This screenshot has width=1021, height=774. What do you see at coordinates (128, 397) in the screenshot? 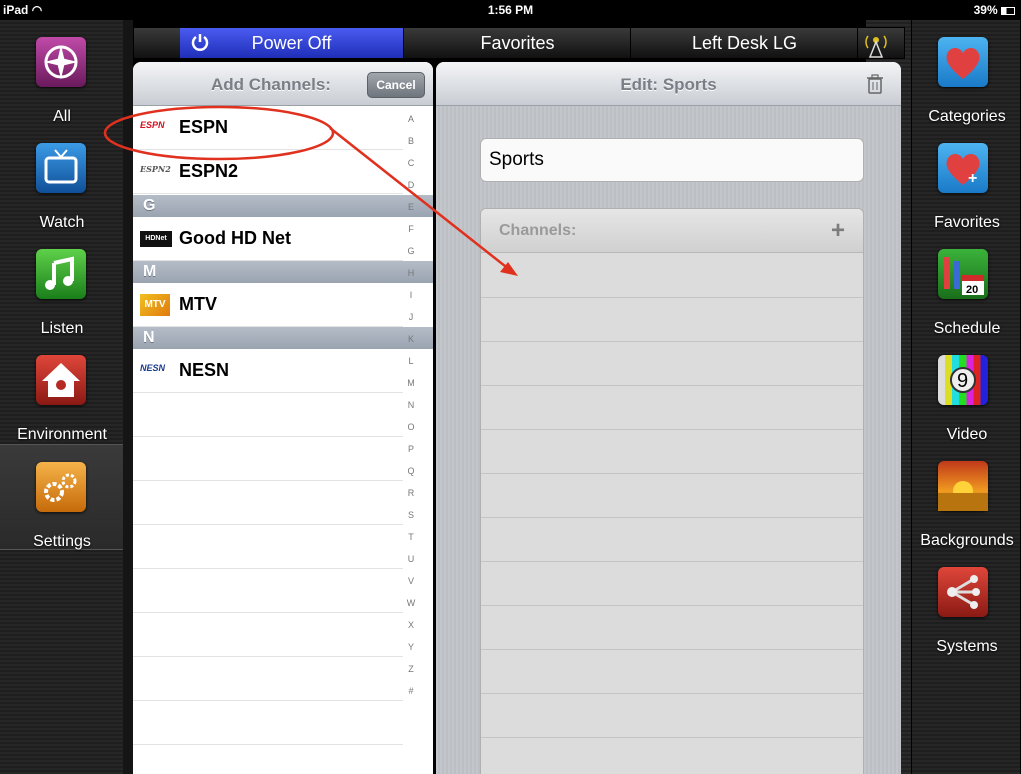
I see `left-gutter` at bounding box center [128, 397].